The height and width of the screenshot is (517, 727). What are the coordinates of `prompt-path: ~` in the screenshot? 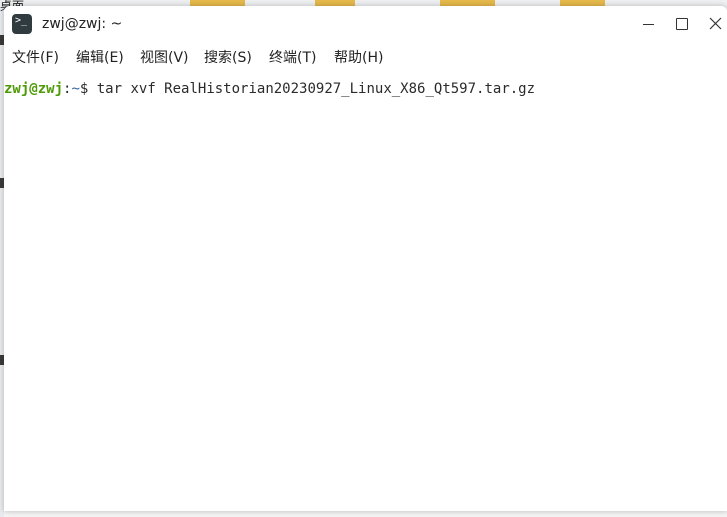 It's located at (75, 89).